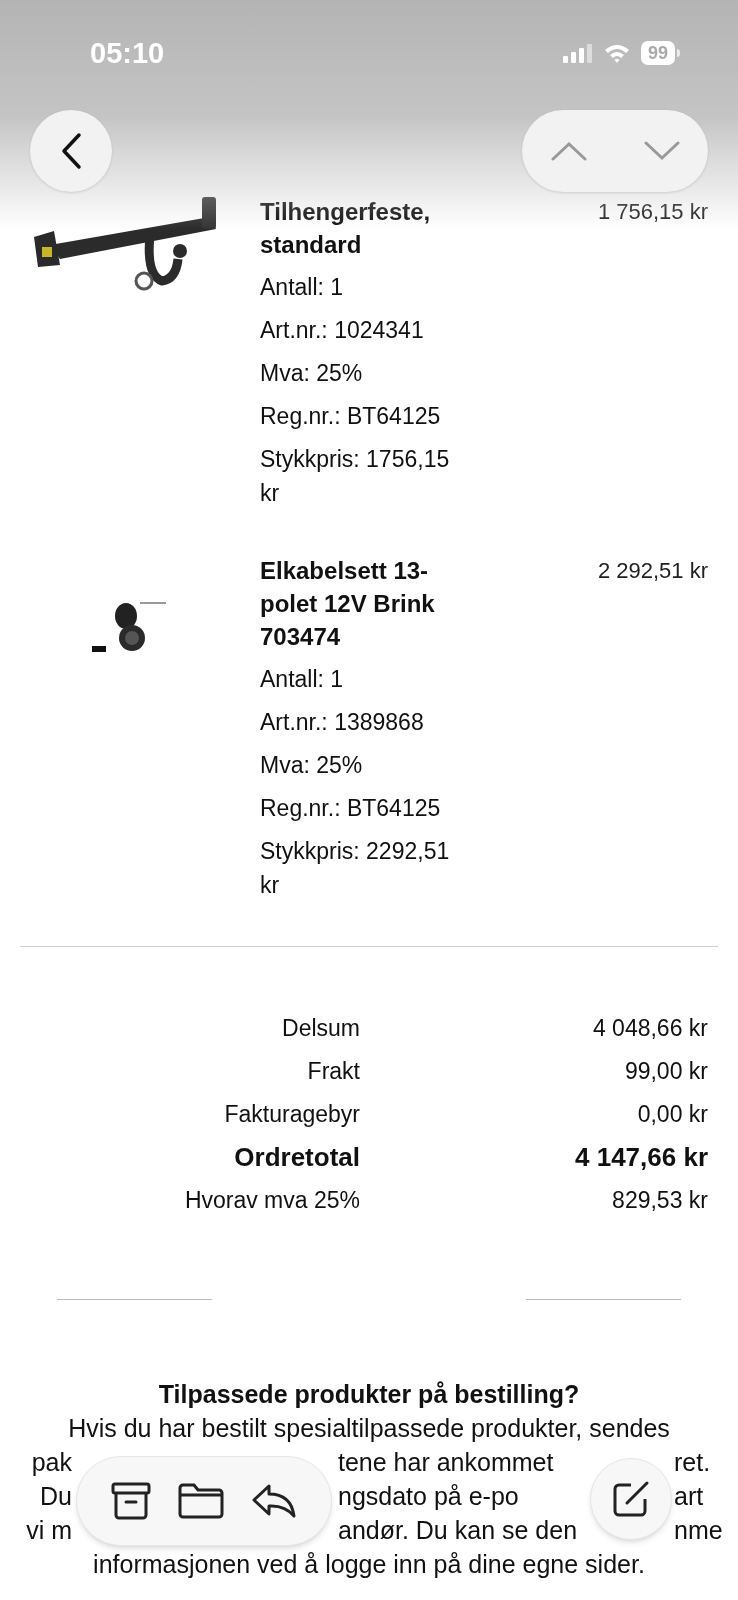 This screenshot has height=1600, width=738. What do you see at coordinates (320, 1028) in the screenshot?
I see `total-label: Delsum` at bounding box center [320, 1028].